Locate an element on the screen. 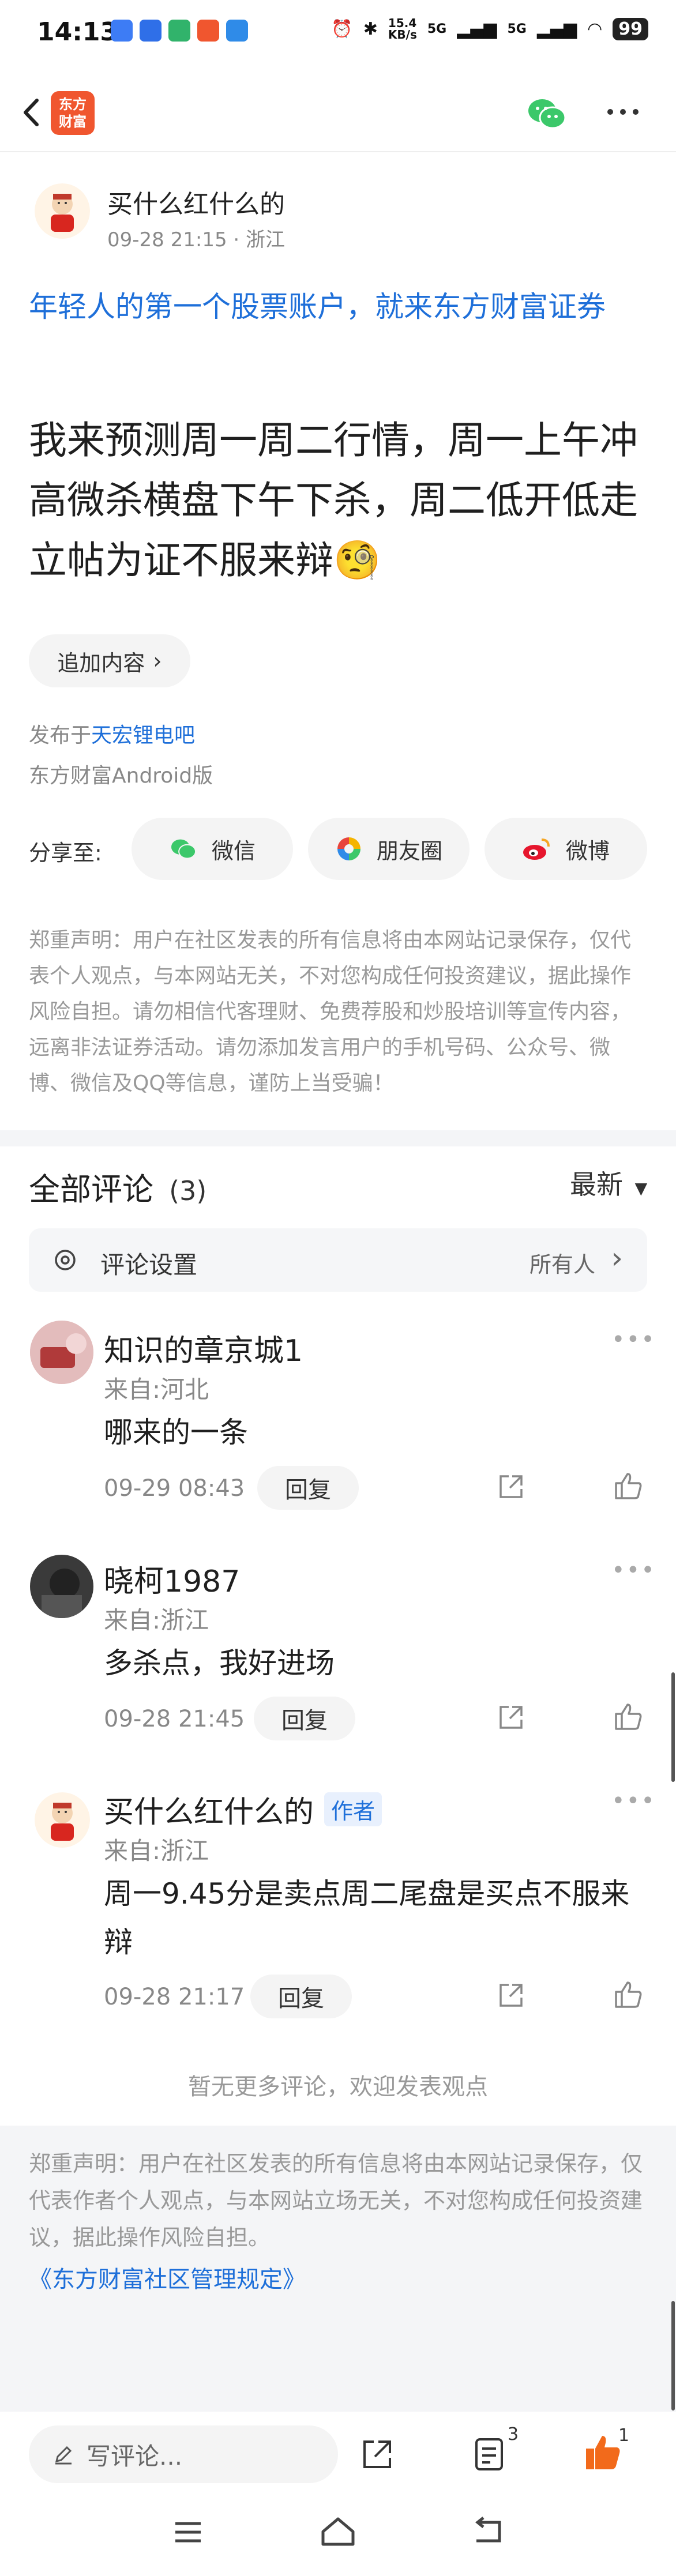 The height and width of the screenshot is (2576, 676). share-moments-button: 朋友圈 is located at coordinates (389, 849).